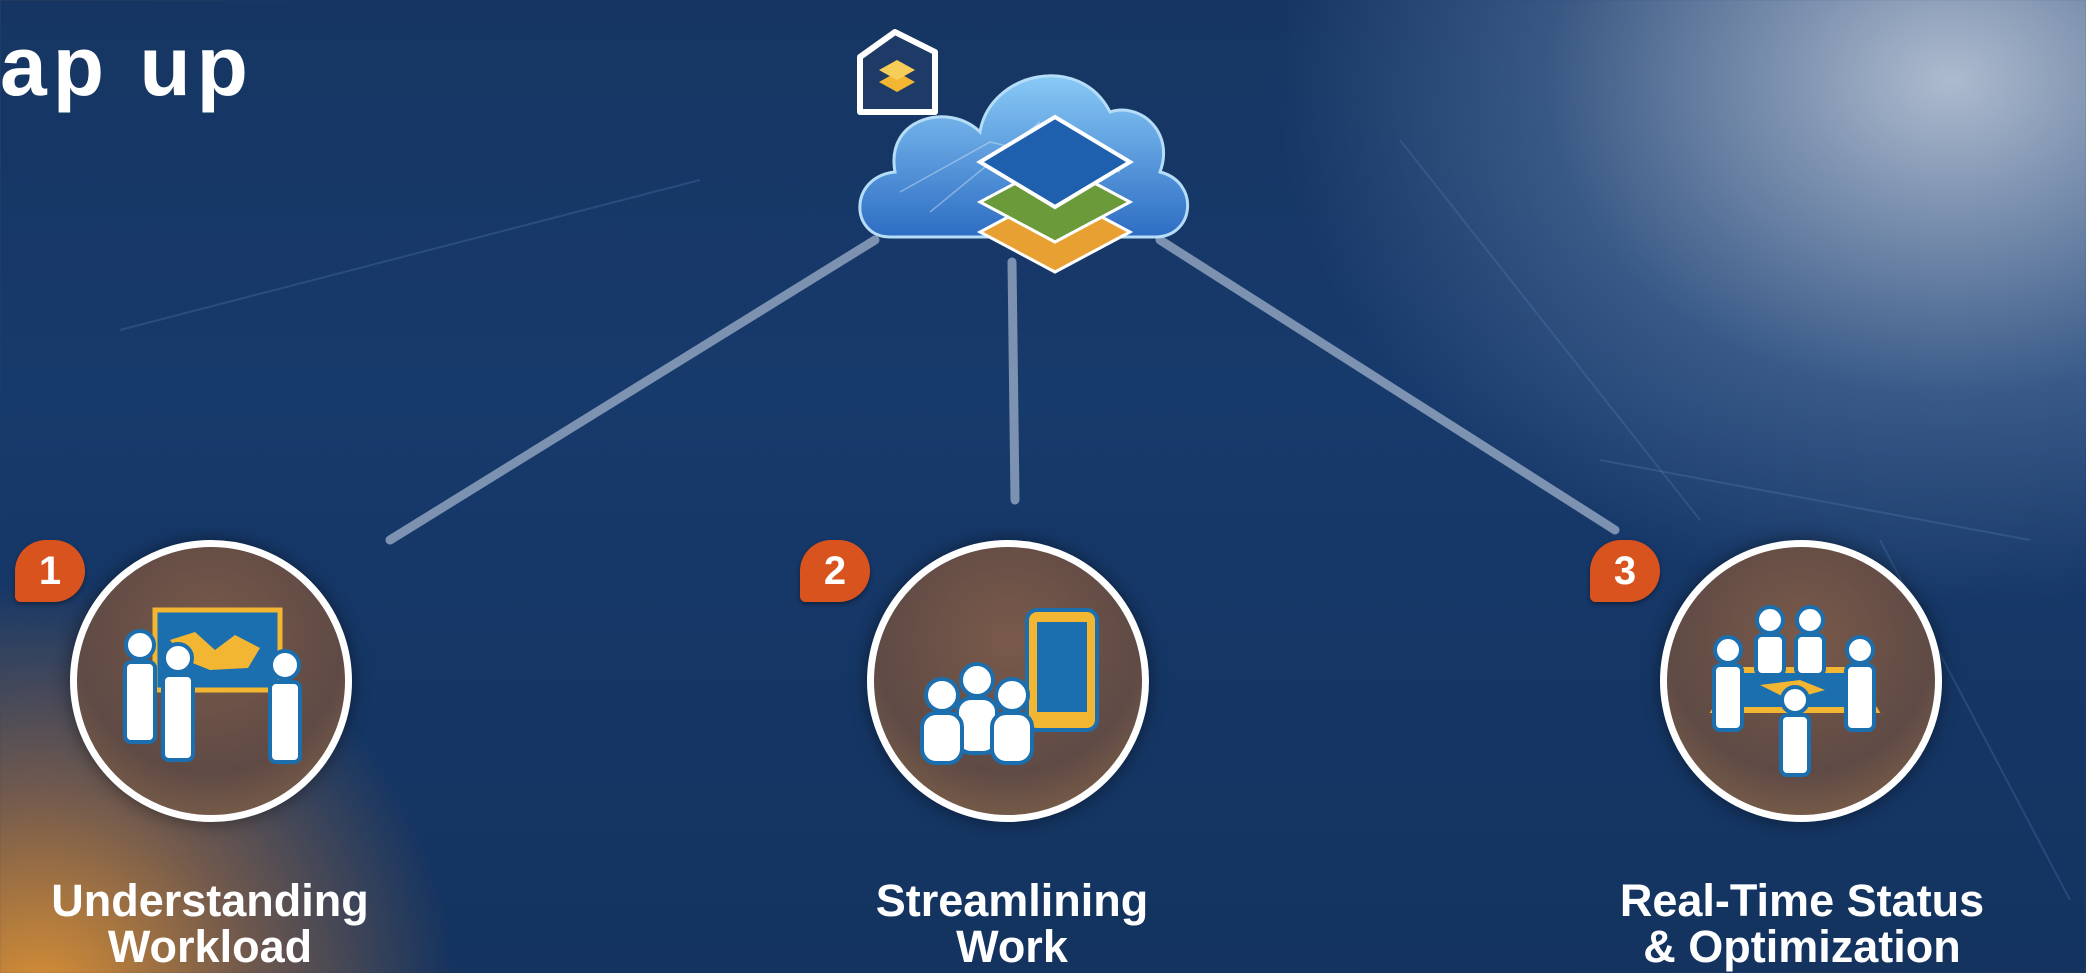 The image size is (2086, 973). I want to click on item-label-line2: & Optimization, so click(1802, 946).